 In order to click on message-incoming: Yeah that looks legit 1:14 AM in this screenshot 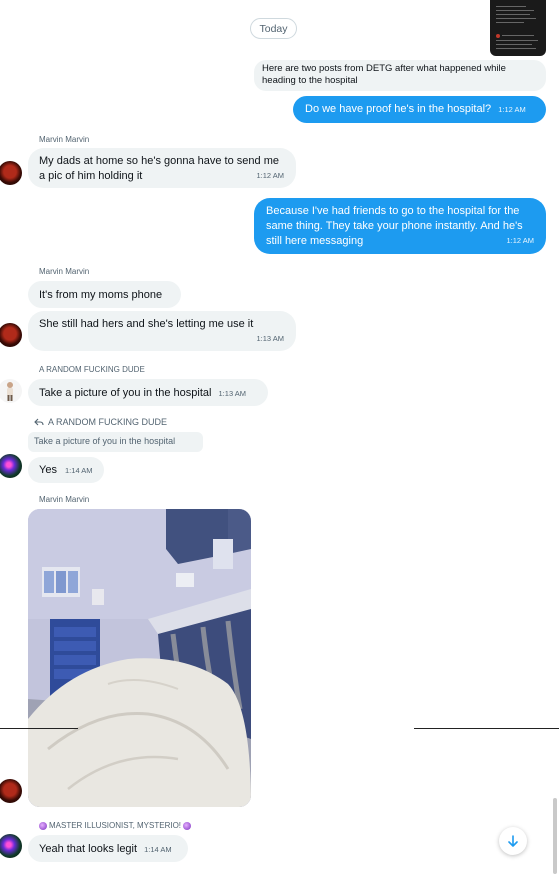, I will do `click(108, 848)`.